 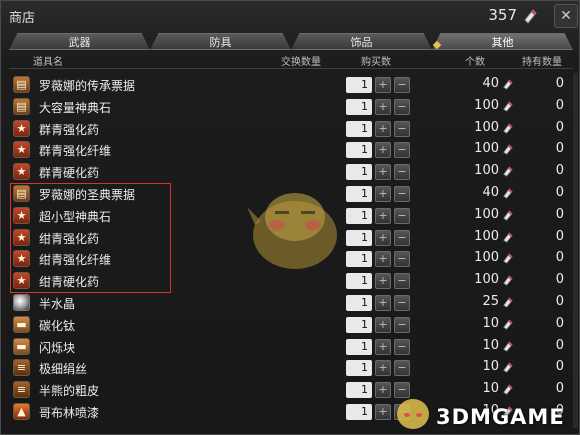 I want to click on item-row: ▤ 罗薇娜的传承票据 1 + − 40 0, so click(x=291, y=84).